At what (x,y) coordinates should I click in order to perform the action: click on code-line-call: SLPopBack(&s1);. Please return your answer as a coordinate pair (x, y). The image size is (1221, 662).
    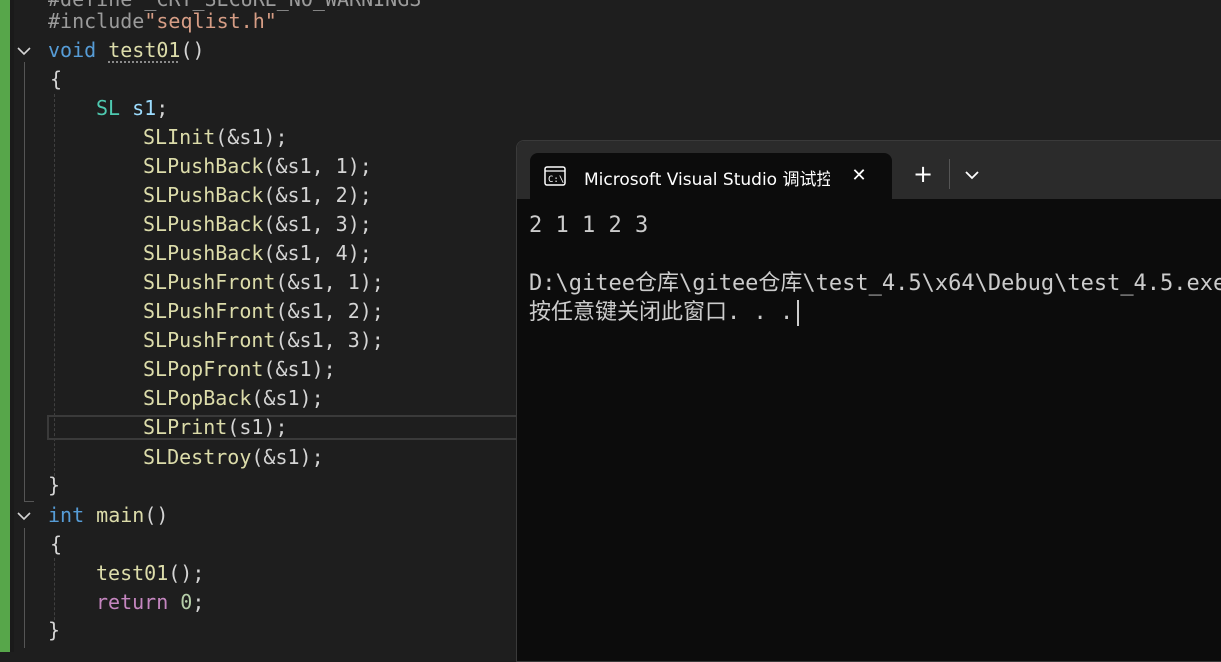
    Looking at the image, I should click on (233, 398).